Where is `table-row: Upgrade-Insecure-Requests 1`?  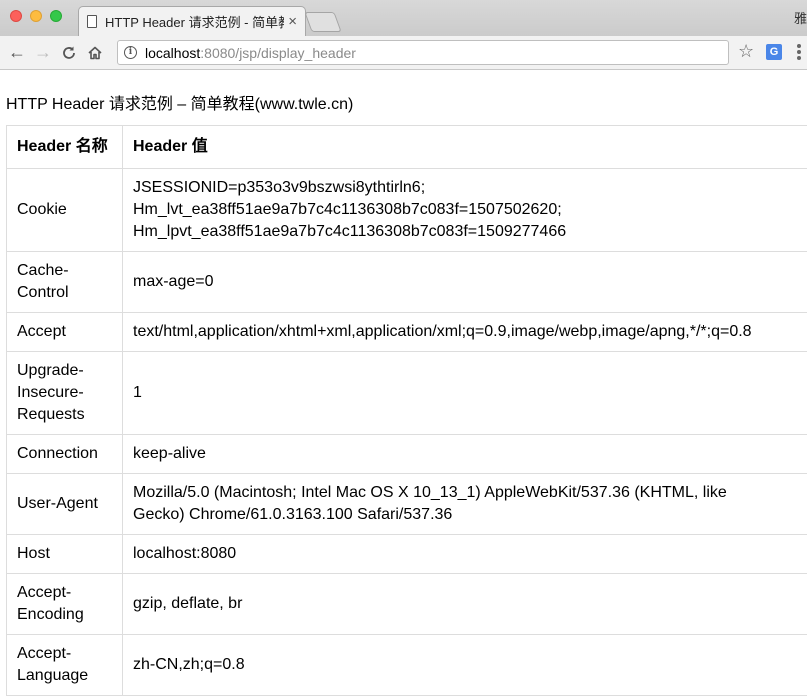 table-row: Upgrade-Insecure-Requests 1 is located at coordinates (407, 393).